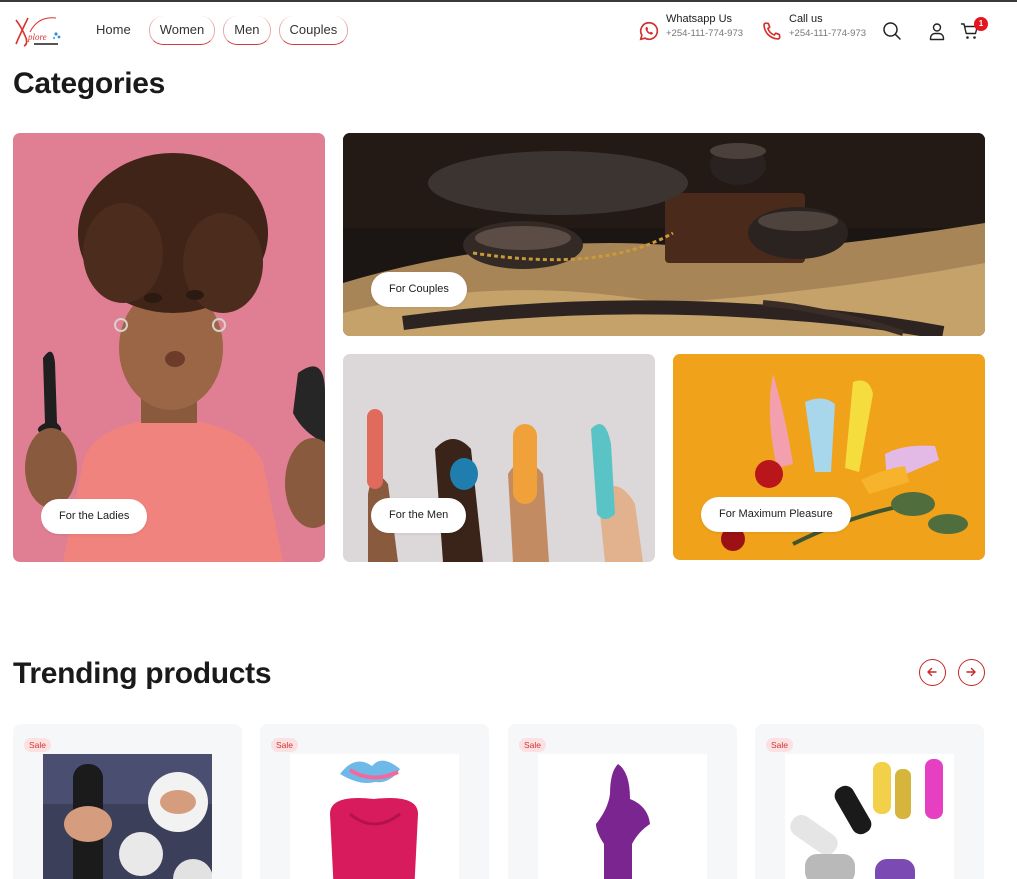 The image size is (1017, 879). What do you see at coordinates (419, 289) in the screenshot?
I see `category-button-couples: For Couples` at bounding box center [419, 289].